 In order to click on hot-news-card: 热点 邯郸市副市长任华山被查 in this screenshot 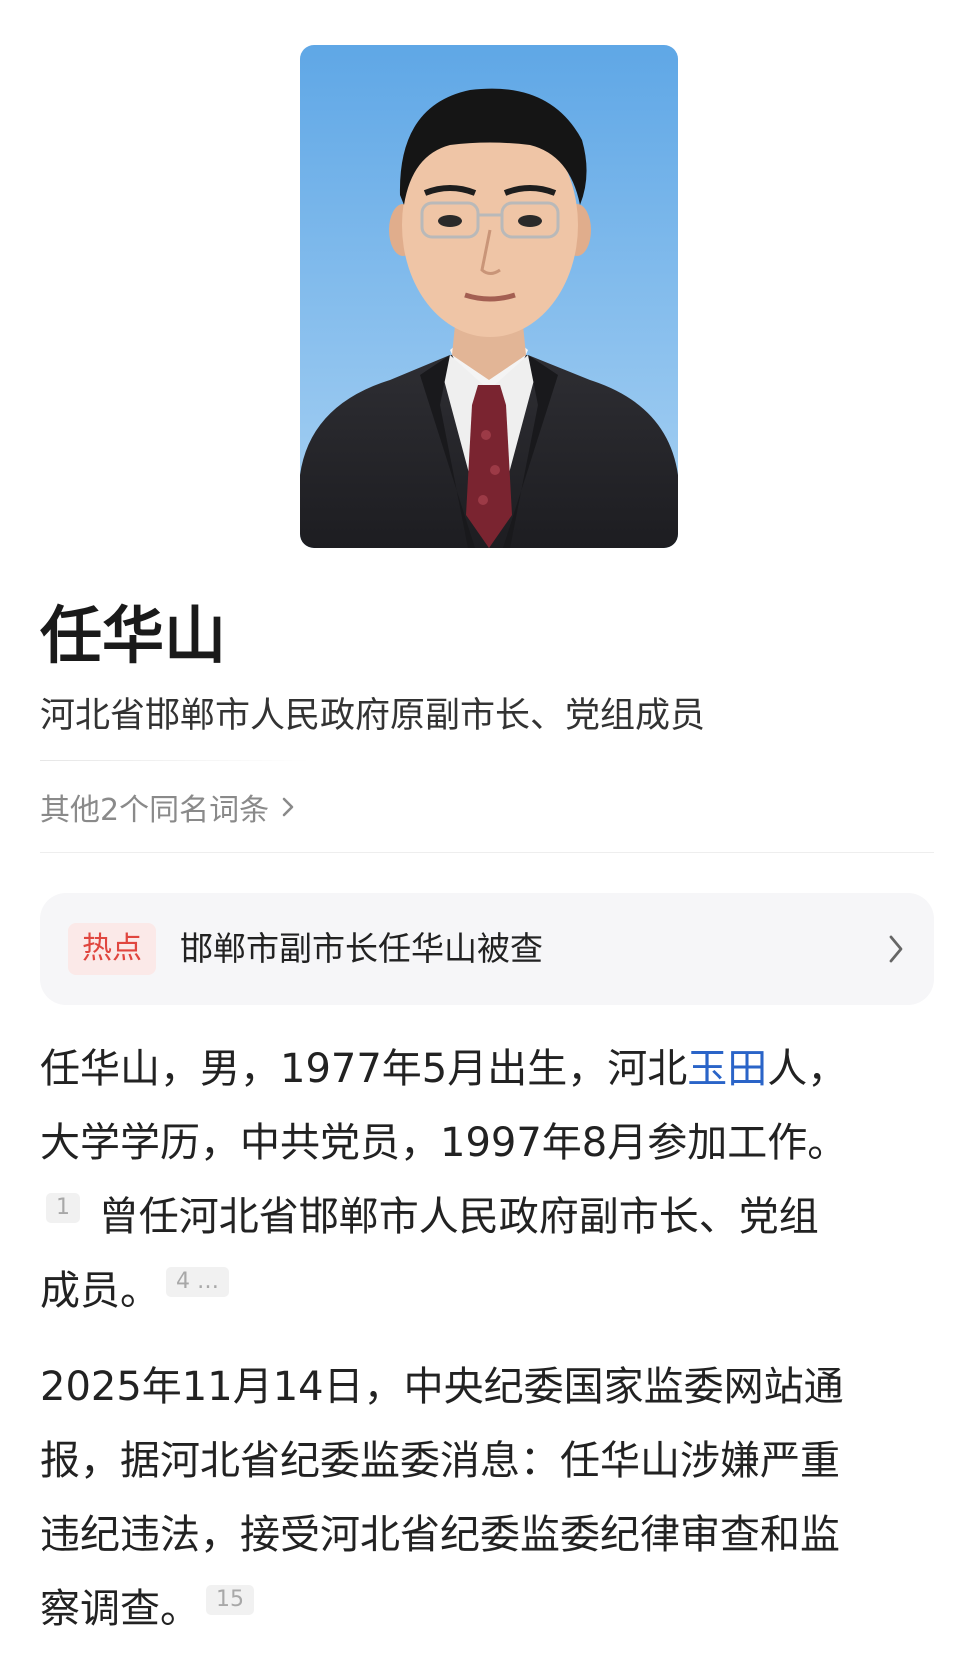, I will do `click(487, 949)`.